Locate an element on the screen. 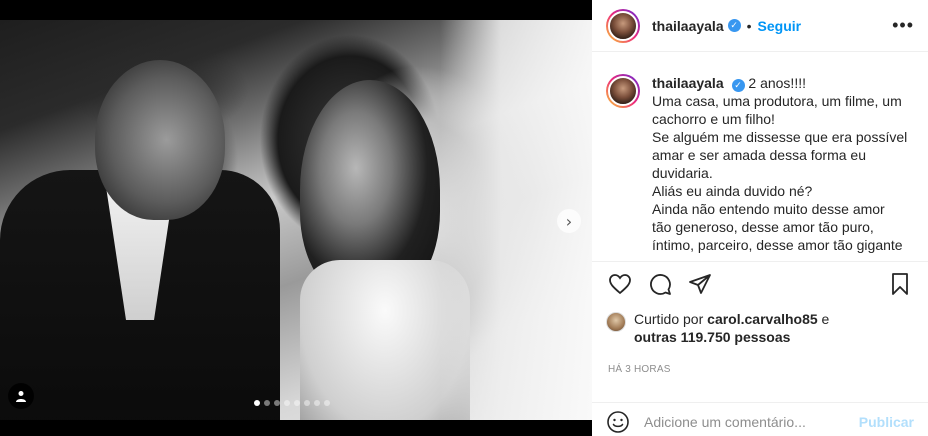 The width and height of the screenshot is (928, 436). comment-input is located at coordinates (751, 421).